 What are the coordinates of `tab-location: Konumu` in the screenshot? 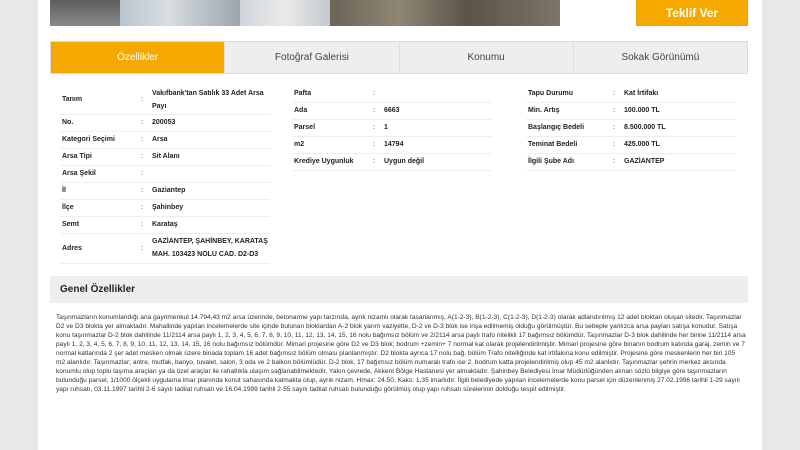 It's located at (487, 57).